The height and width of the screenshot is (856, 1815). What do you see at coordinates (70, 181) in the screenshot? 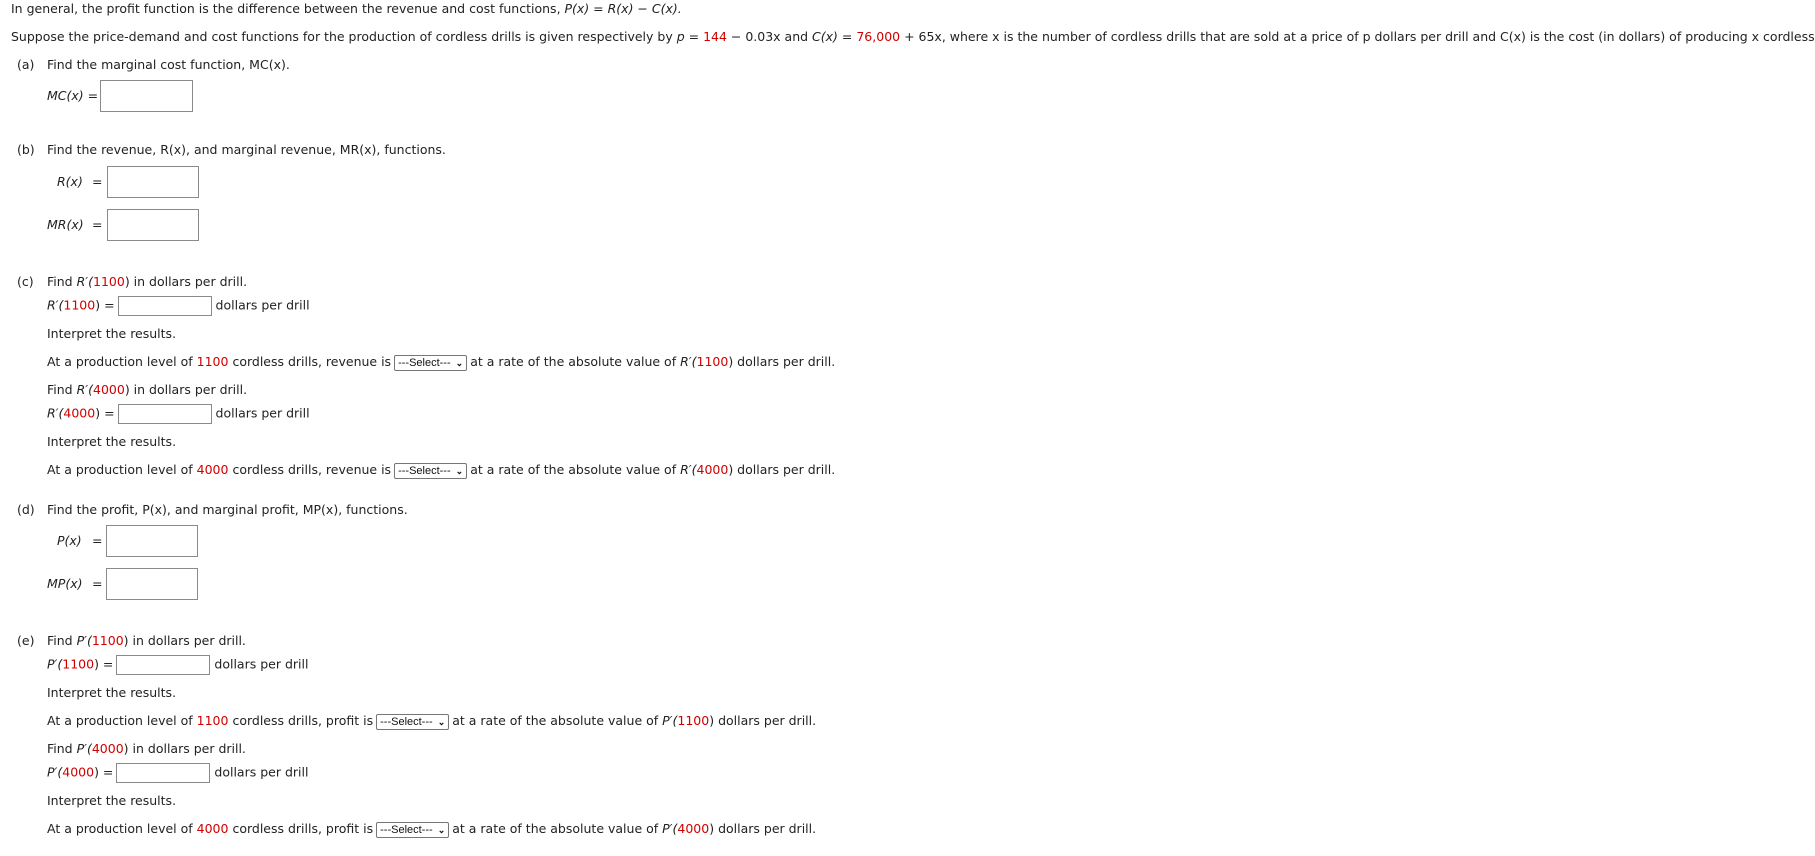
I see `r-label: R(x)` at bounding box center [70, 181].